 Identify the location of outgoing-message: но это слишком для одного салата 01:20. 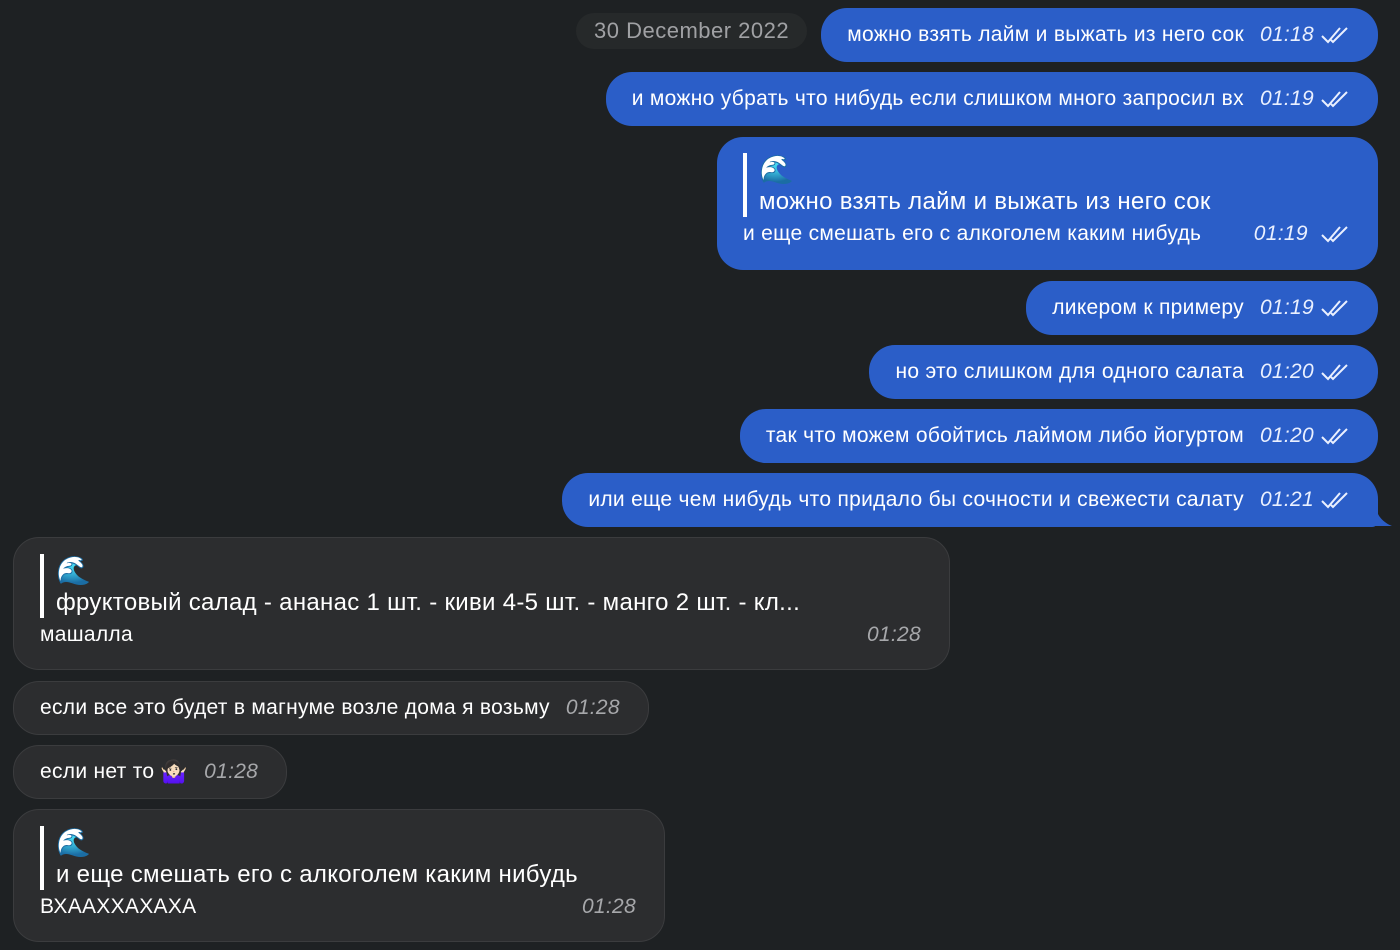
(1123, 372).